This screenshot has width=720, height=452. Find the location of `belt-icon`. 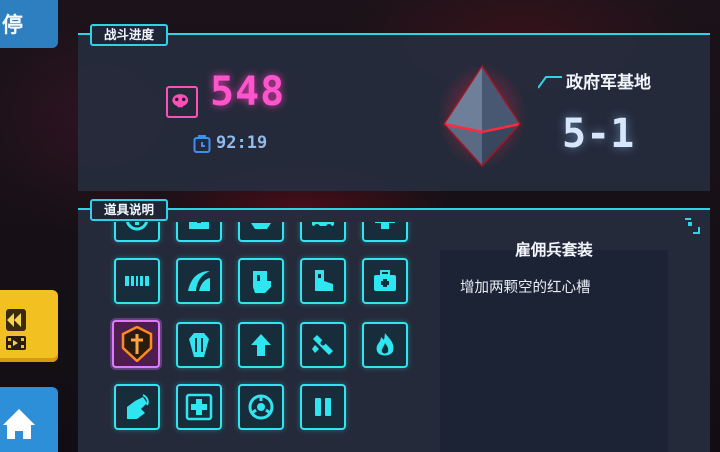

belt-icon is located at coordinates (137, 281).